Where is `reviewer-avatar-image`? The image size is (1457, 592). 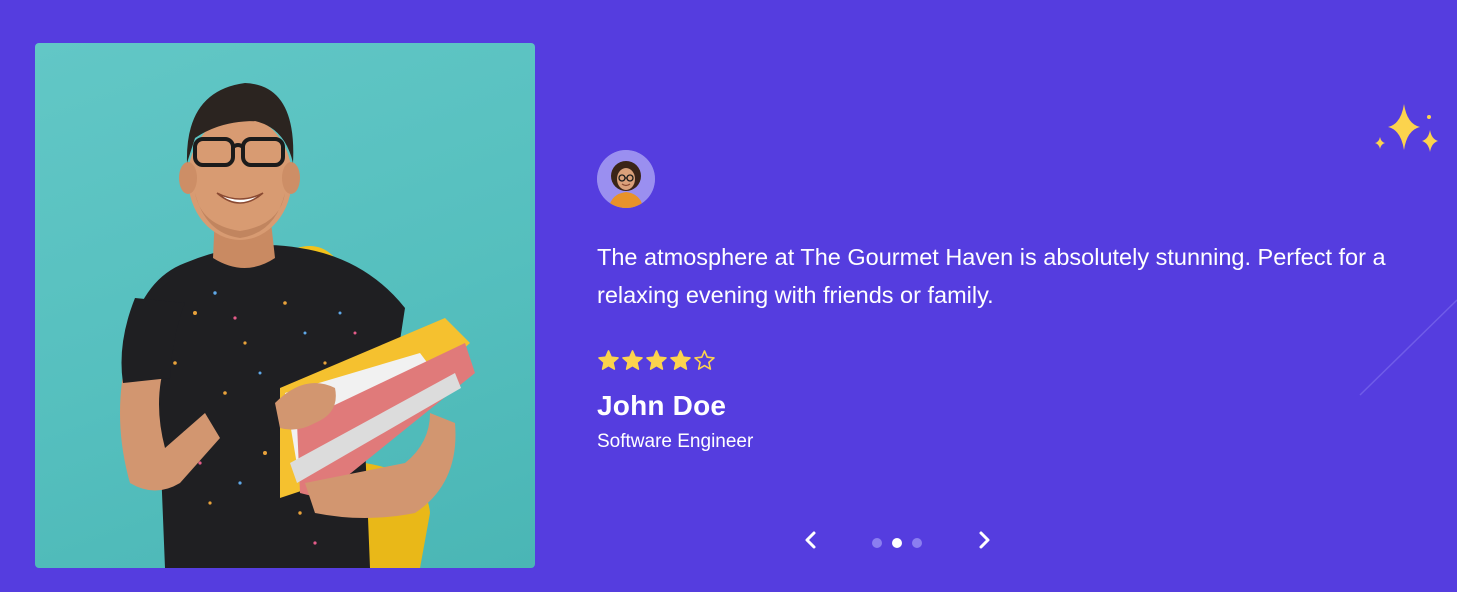
reviewer-avatar-image is located at coordinates (626, 179).